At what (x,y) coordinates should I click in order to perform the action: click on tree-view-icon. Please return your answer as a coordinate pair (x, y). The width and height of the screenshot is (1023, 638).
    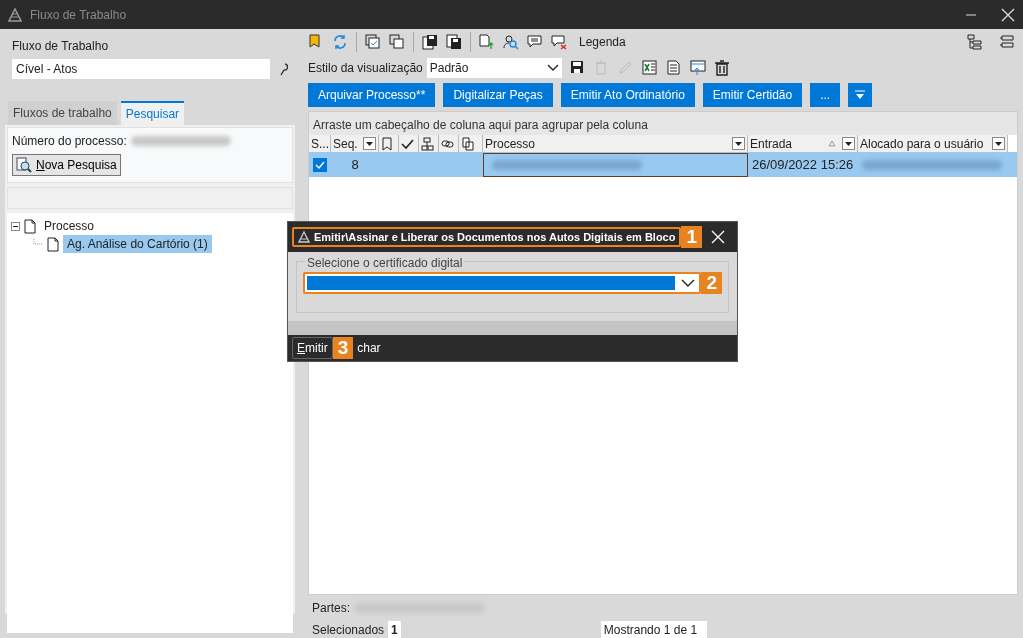
    Looking at the image, I should click on (975, 42).